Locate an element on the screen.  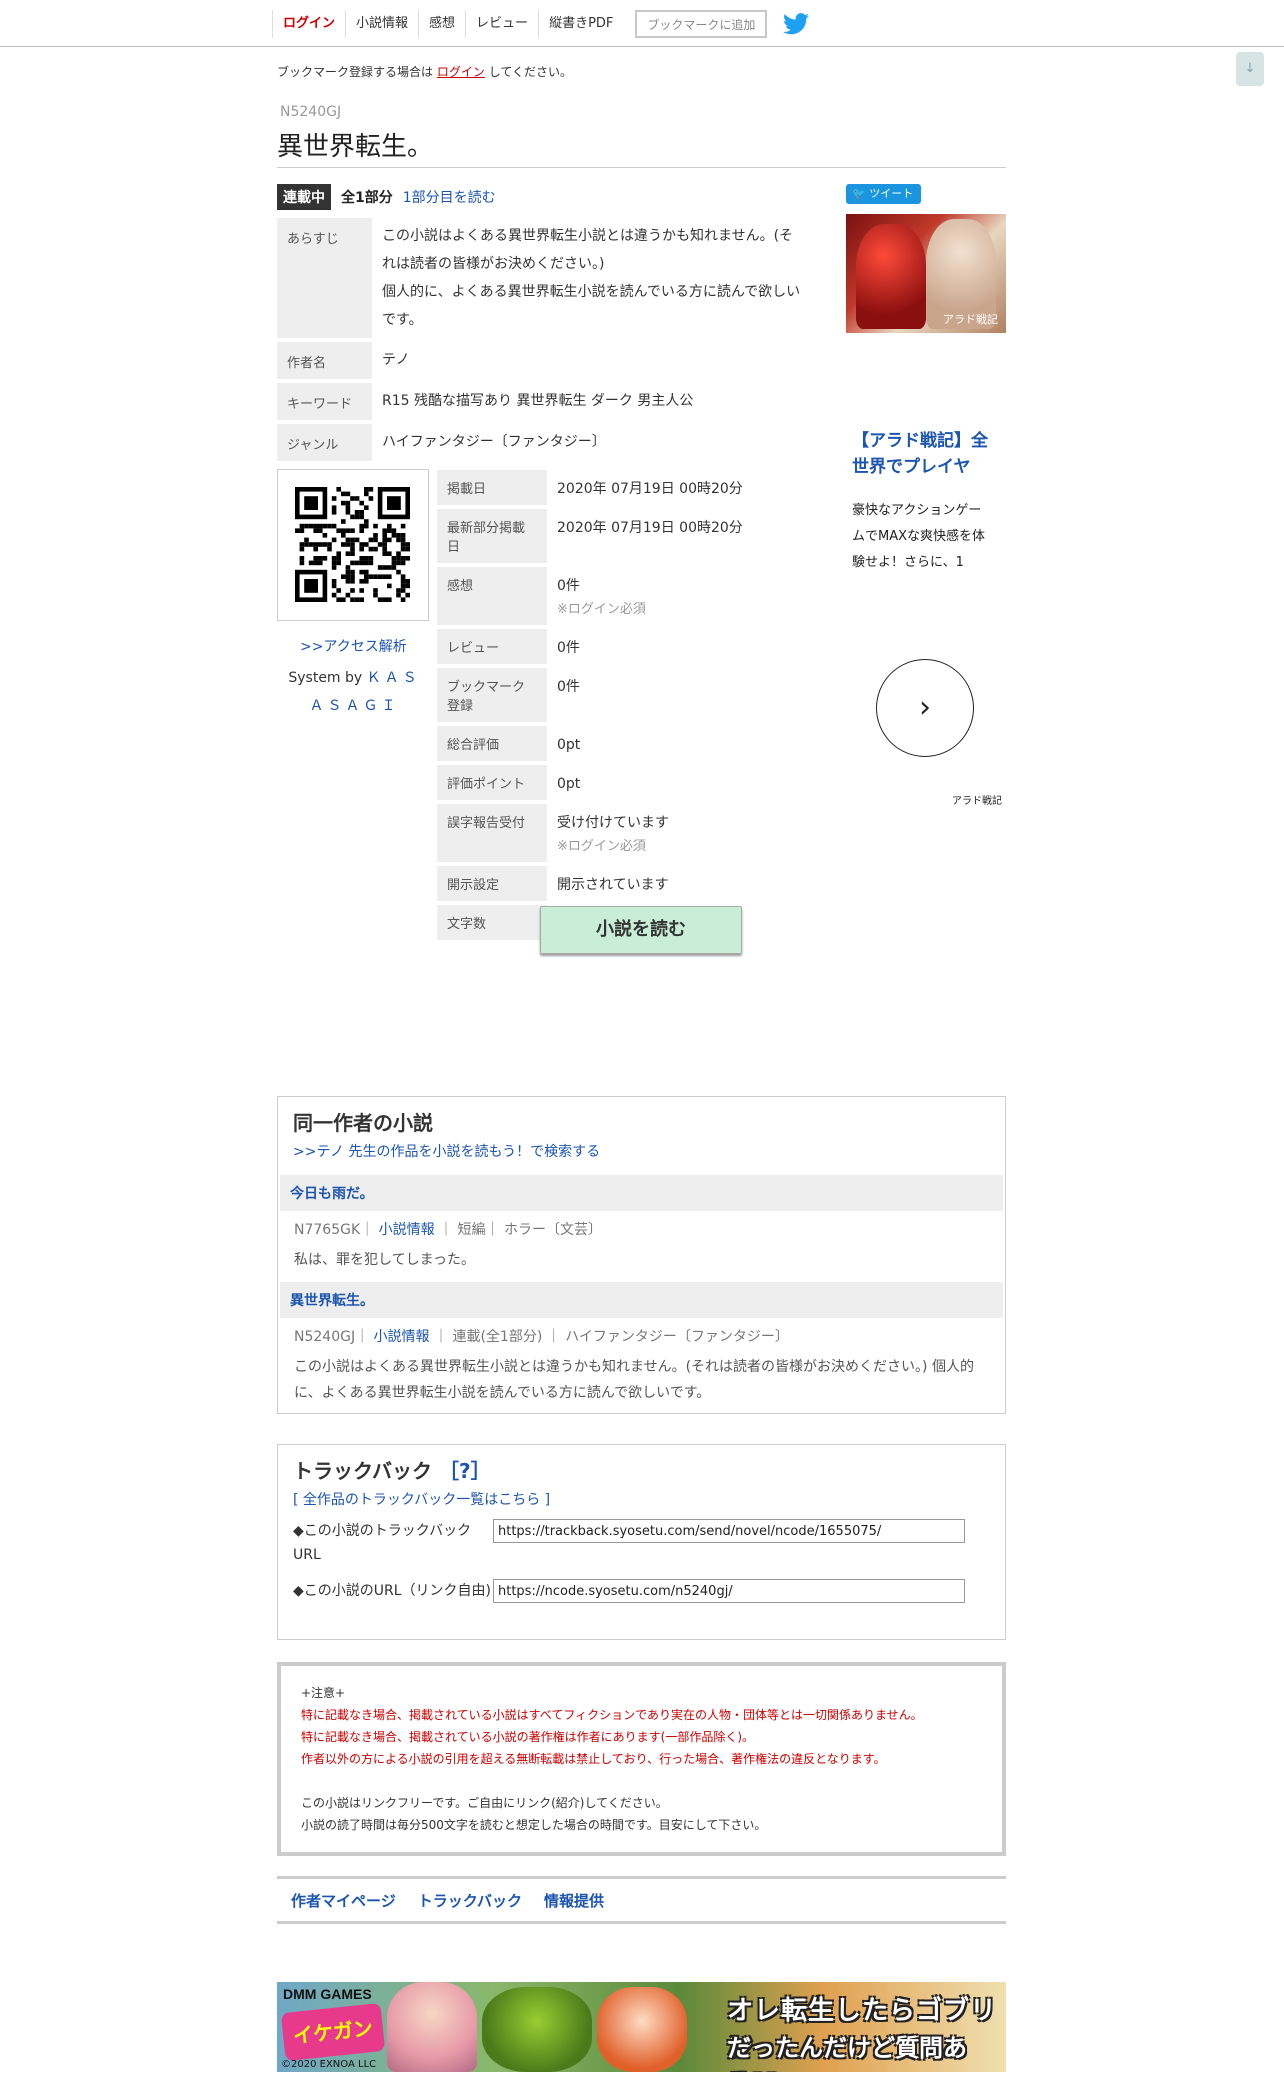
novel-url-field is located at coordinates (729, 1591).